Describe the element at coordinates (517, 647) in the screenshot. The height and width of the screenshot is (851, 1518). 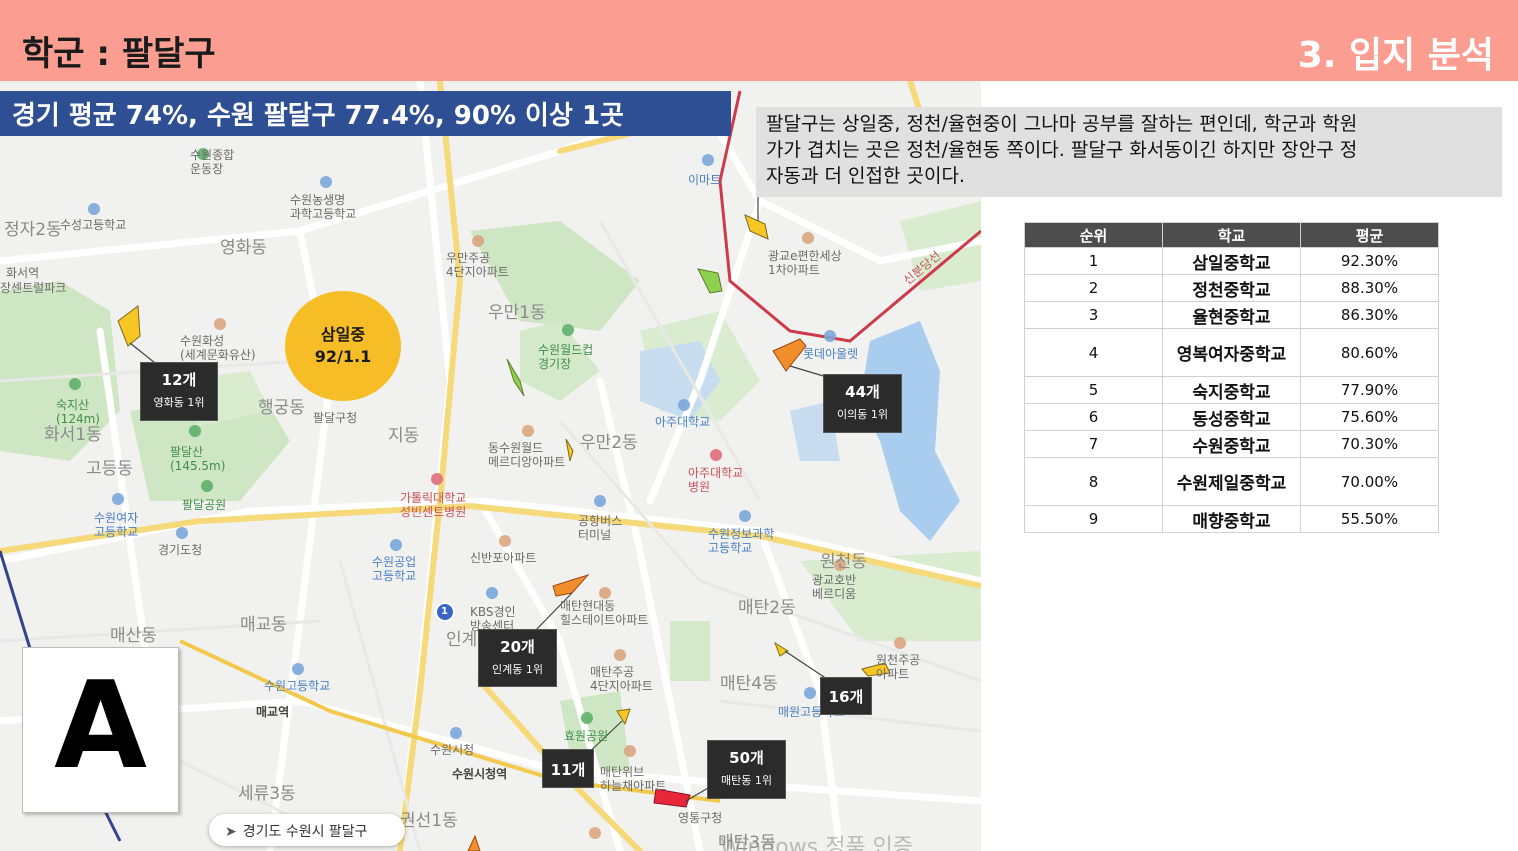
I see `badge-count: 20개` at that location.